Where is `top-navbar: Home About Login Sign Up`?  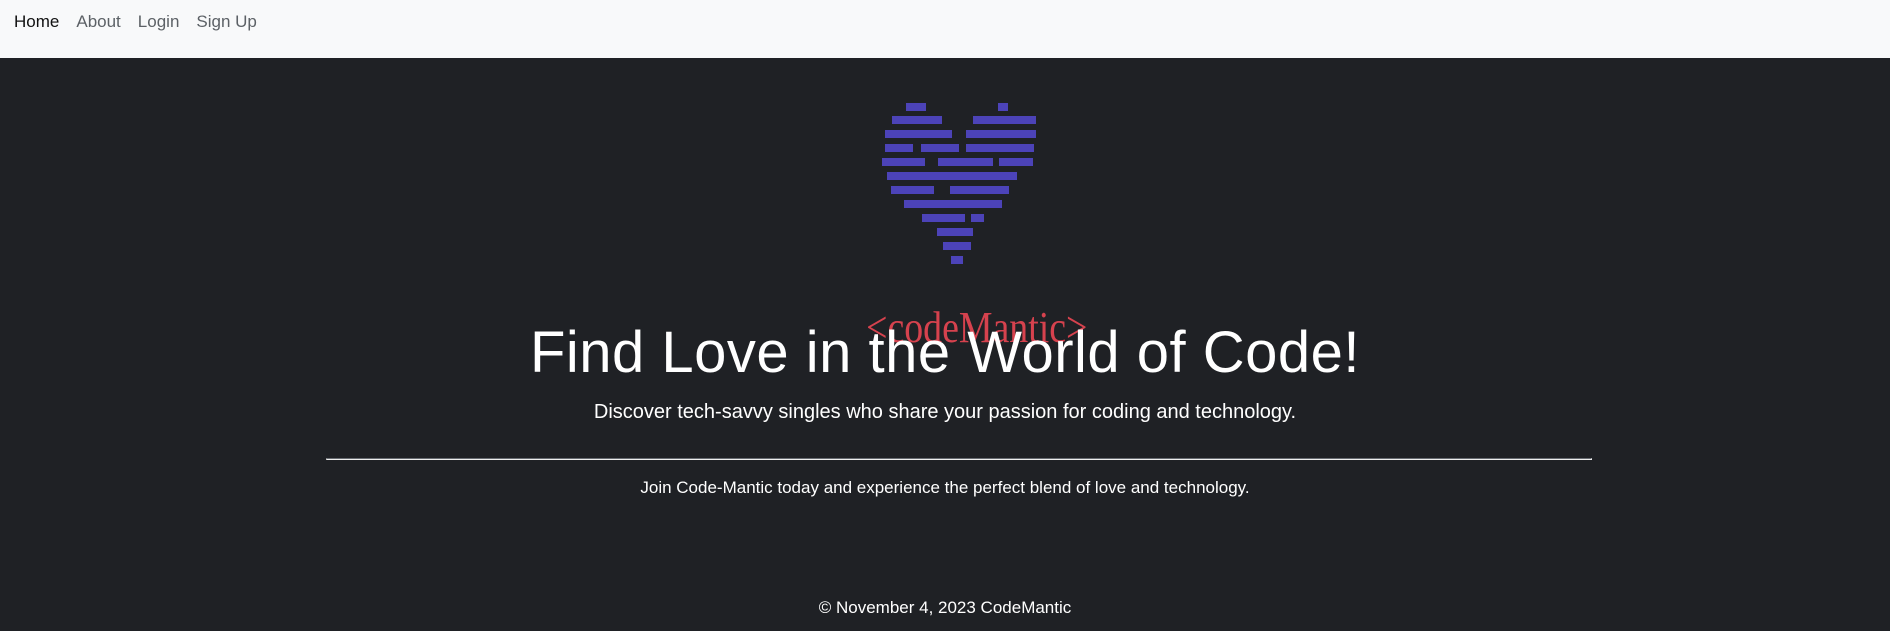 top-navbar: Home About Login Sign Up is located at coordinates (945, 29).